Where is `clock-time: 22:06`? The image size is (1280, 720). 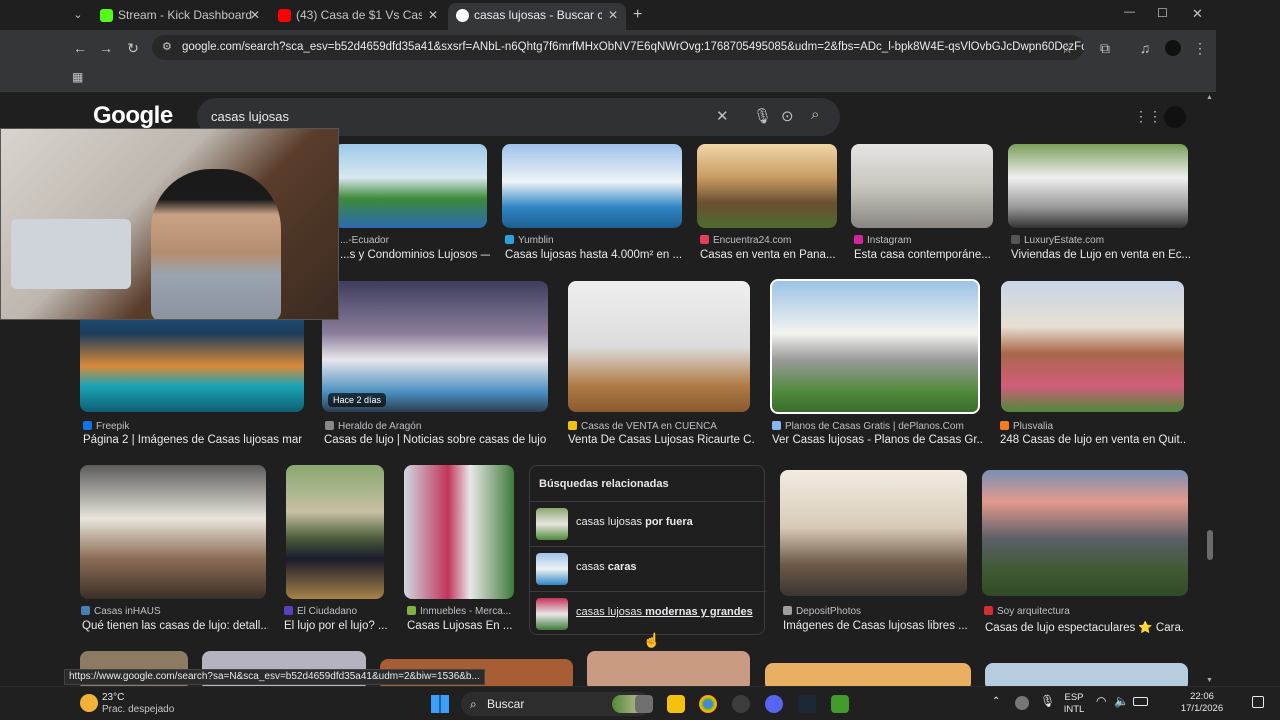
clock-time: 22:06 is located at coordinates (1202, 696).